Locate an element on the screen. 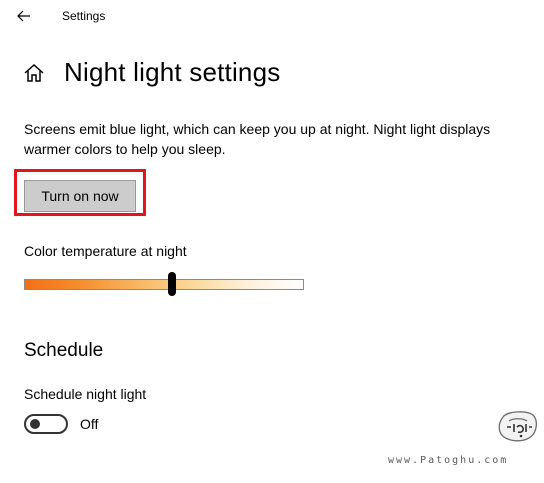 The image size is (544, 483). color-temperature-label: Color temperature at night is located at coordinates (105, 251).